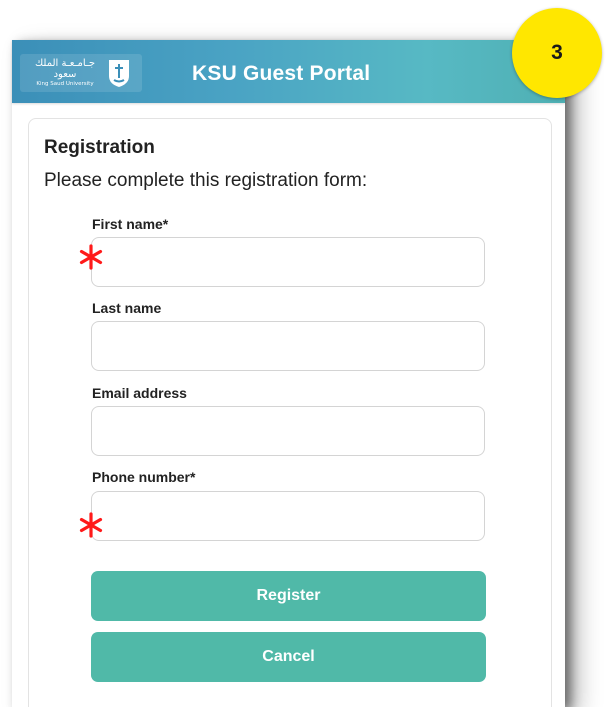  What do you see at coordinates (288, 431) in the screenshot?
I see `email-address-input` at bounding box center [288, 431].